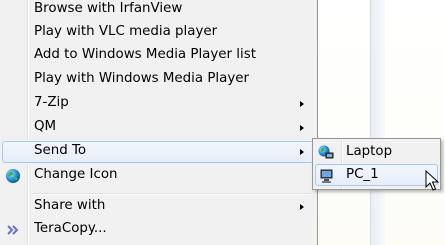 The height and width of the screenshot is (245, 445). Describe the element at coordinates (362, 174) in the screenshot. I see `submenu-item-label: PC_1` at that location.